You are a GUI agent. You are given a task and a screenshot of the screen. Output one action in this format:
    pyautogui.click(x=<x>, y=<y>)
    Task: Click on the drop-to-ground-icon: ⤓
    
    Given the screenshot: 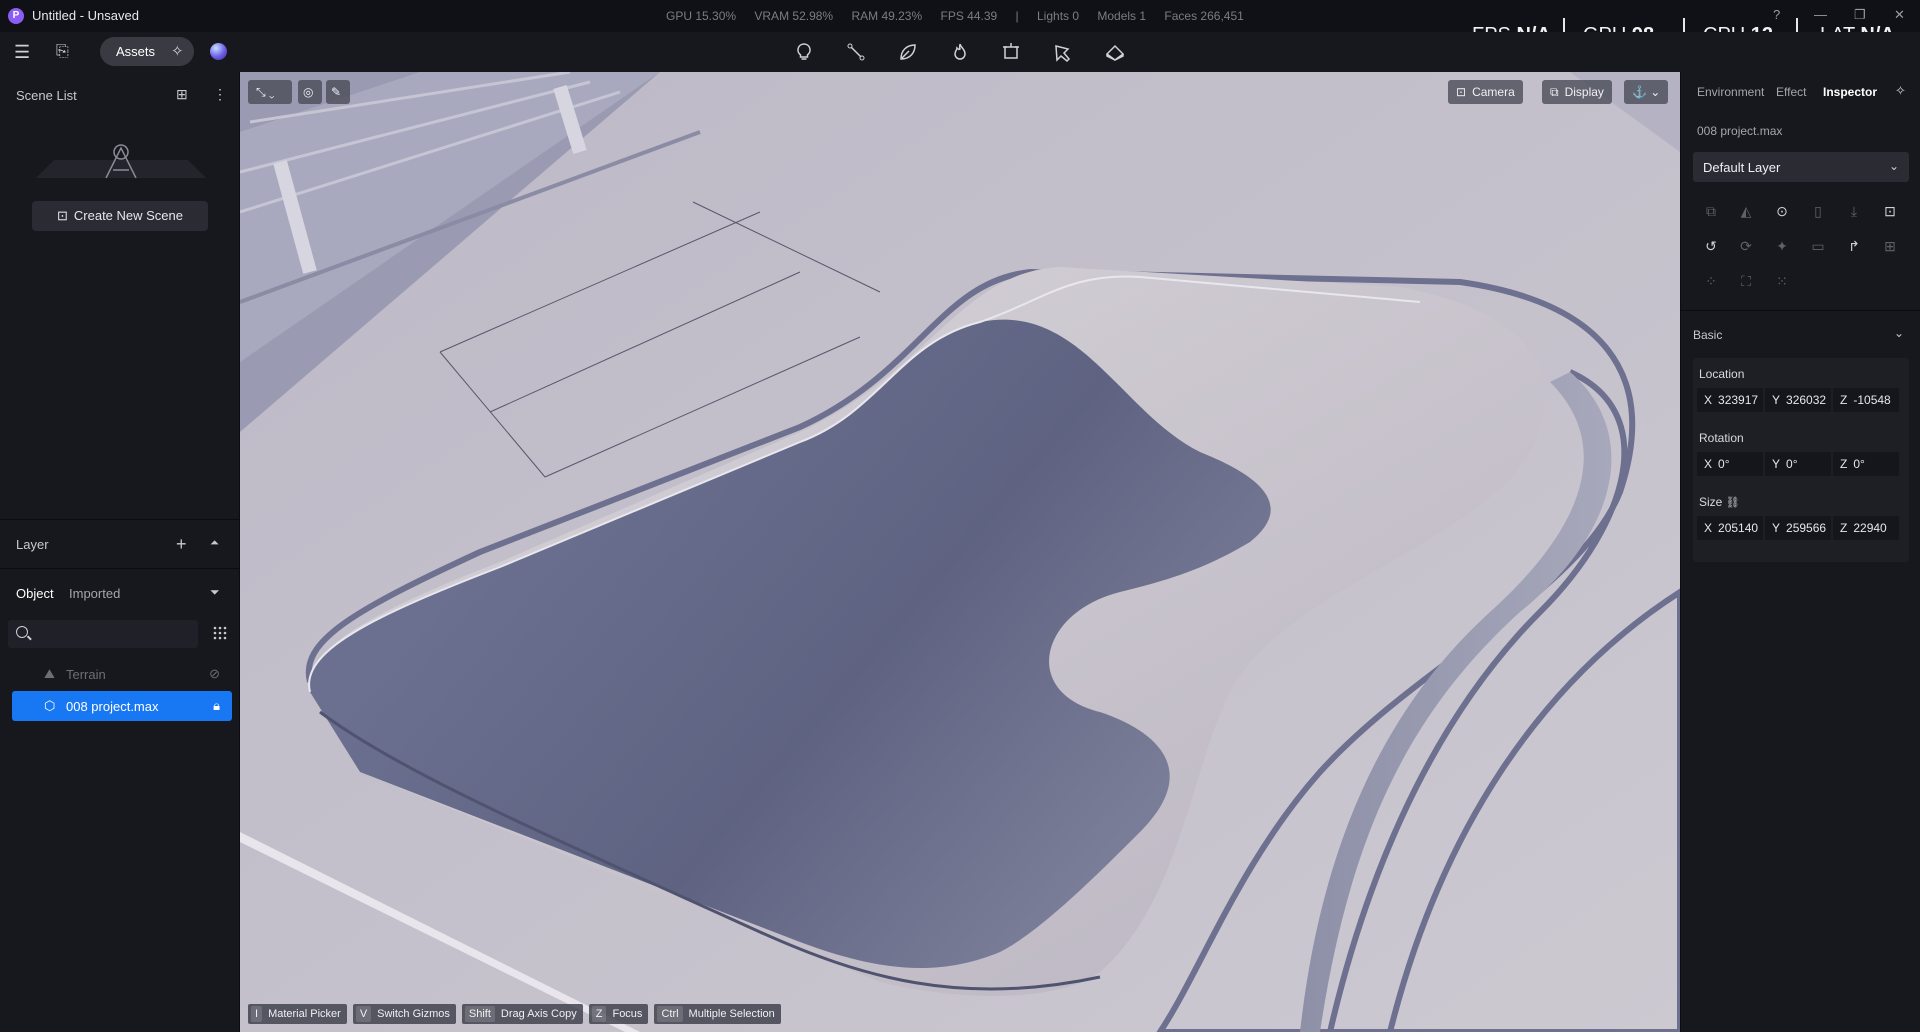 What is the action you would take?
    pyautogui.click(x=1854, y=211)
    